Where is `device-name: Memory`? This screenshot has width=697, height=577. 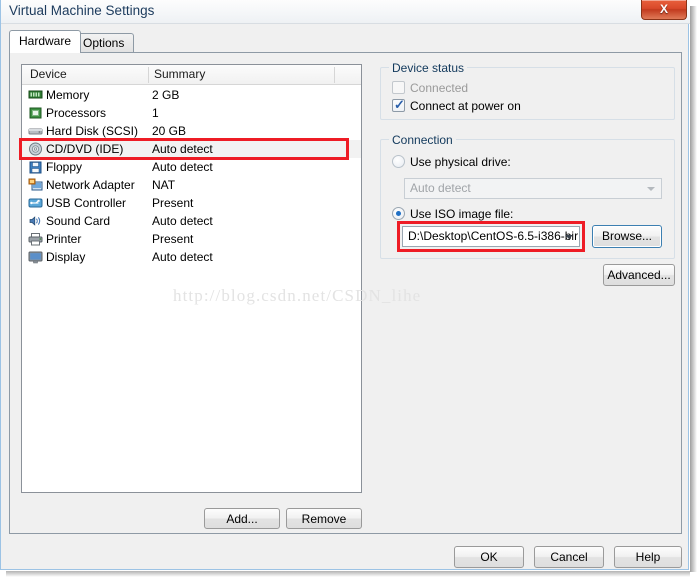 device-name: Memory is located at coordinates (68, 95).